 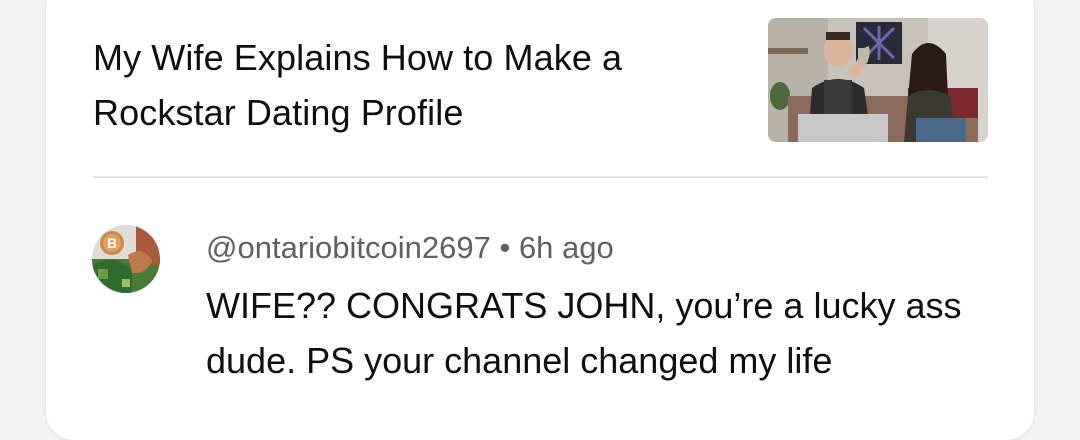 What do you see at coordinates (540, 177) in the screenshot?
I see `section-divider` at bounding box center [540, 177].